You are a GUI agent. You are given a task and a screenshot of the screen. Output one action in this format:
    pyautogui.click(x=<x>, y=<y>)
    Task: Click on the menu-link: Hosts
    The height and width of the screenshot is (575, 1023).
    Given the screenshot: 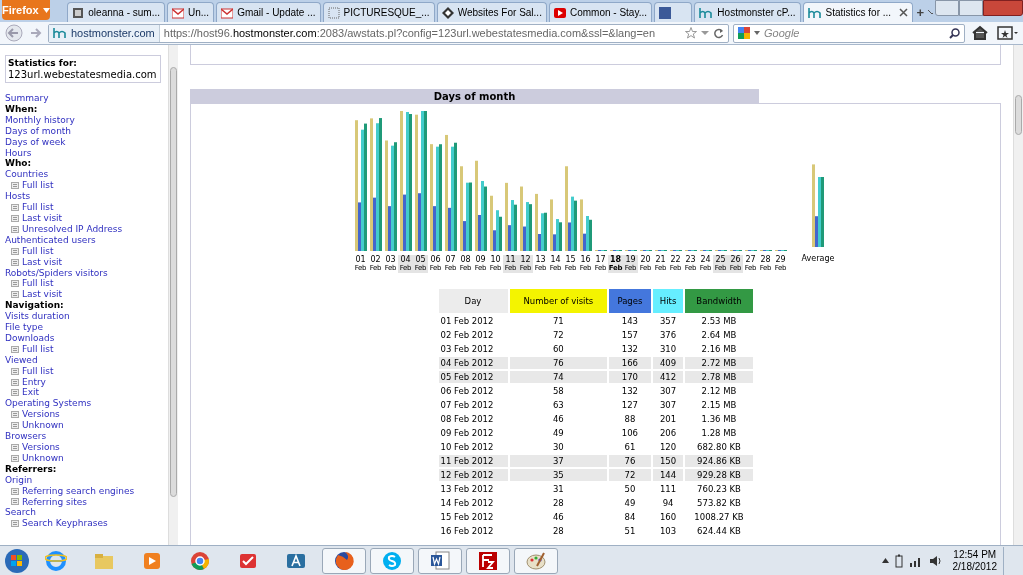 What is the action you would take?
    pyautogui.click(x=86, y=197)
    